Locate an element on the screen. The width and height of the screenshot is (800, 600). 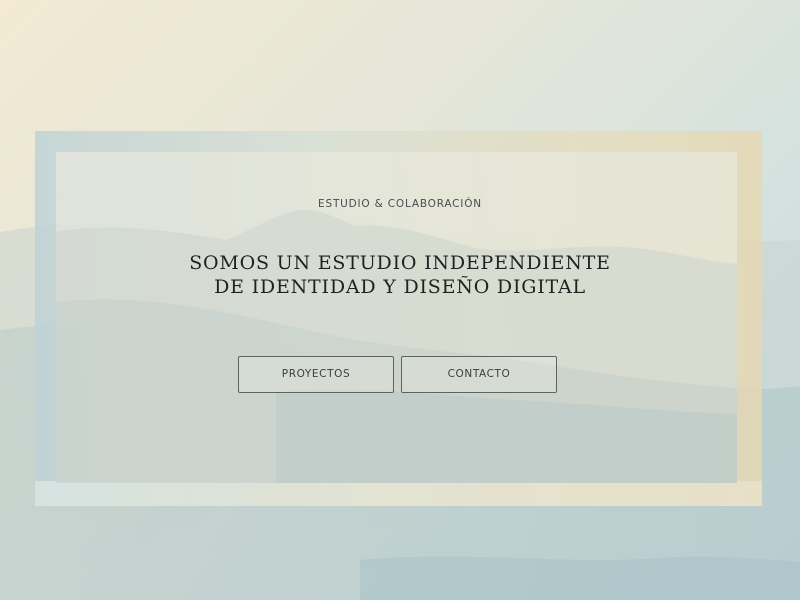
hero-headline-line-1: SOMOS UN ESTUDIO INDEPENDIENTE is located at coordinates (400, 263).